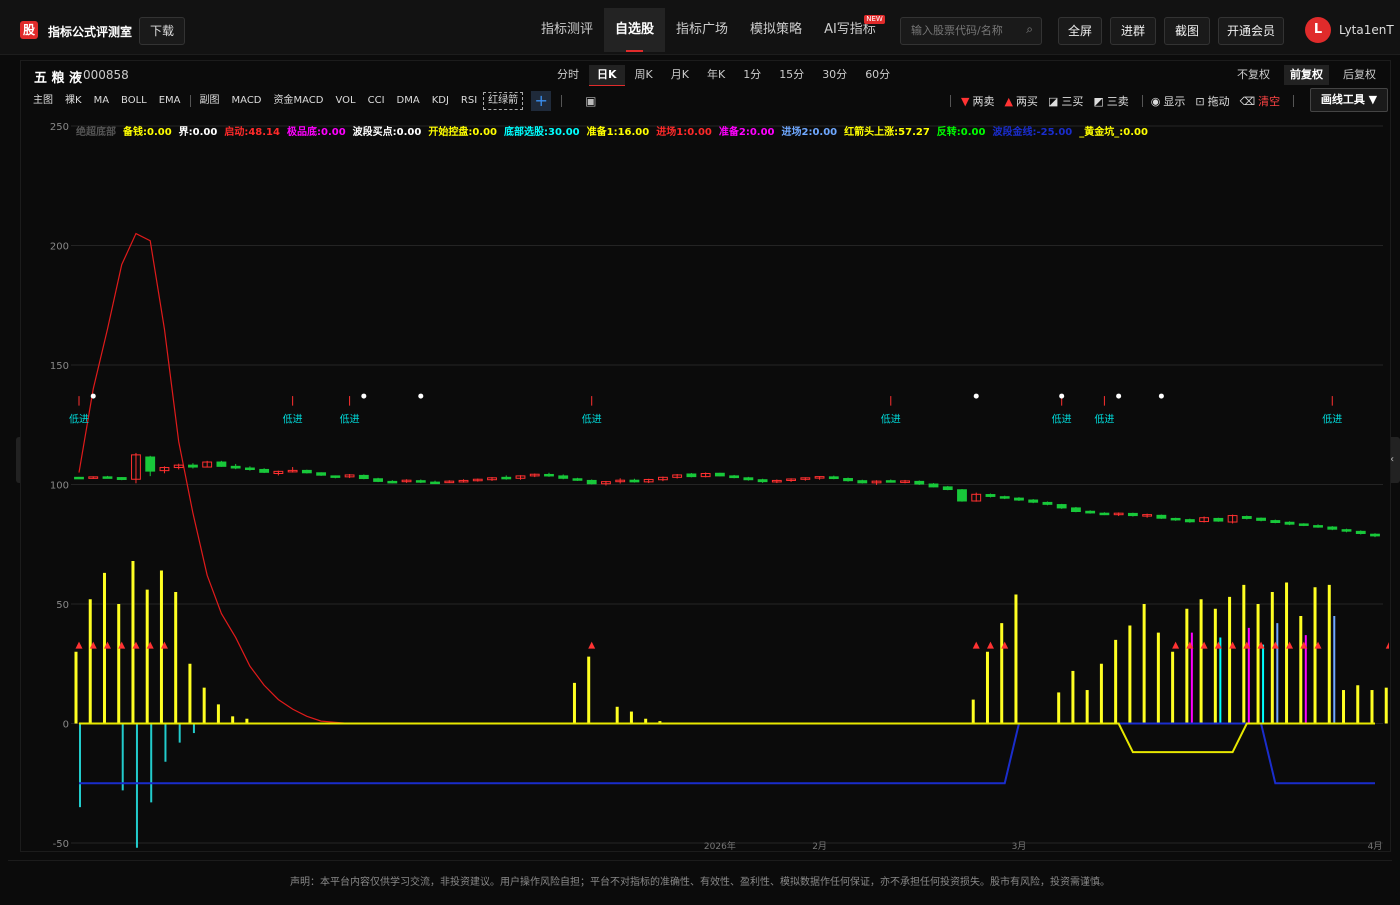 Image resolution: width=1400 pixels, height=905 pixels. What do you see at coordinates (810, 131) in the screenshot?
I see `legend-item: 进场2:0.00` at bounding box center [810, 131].